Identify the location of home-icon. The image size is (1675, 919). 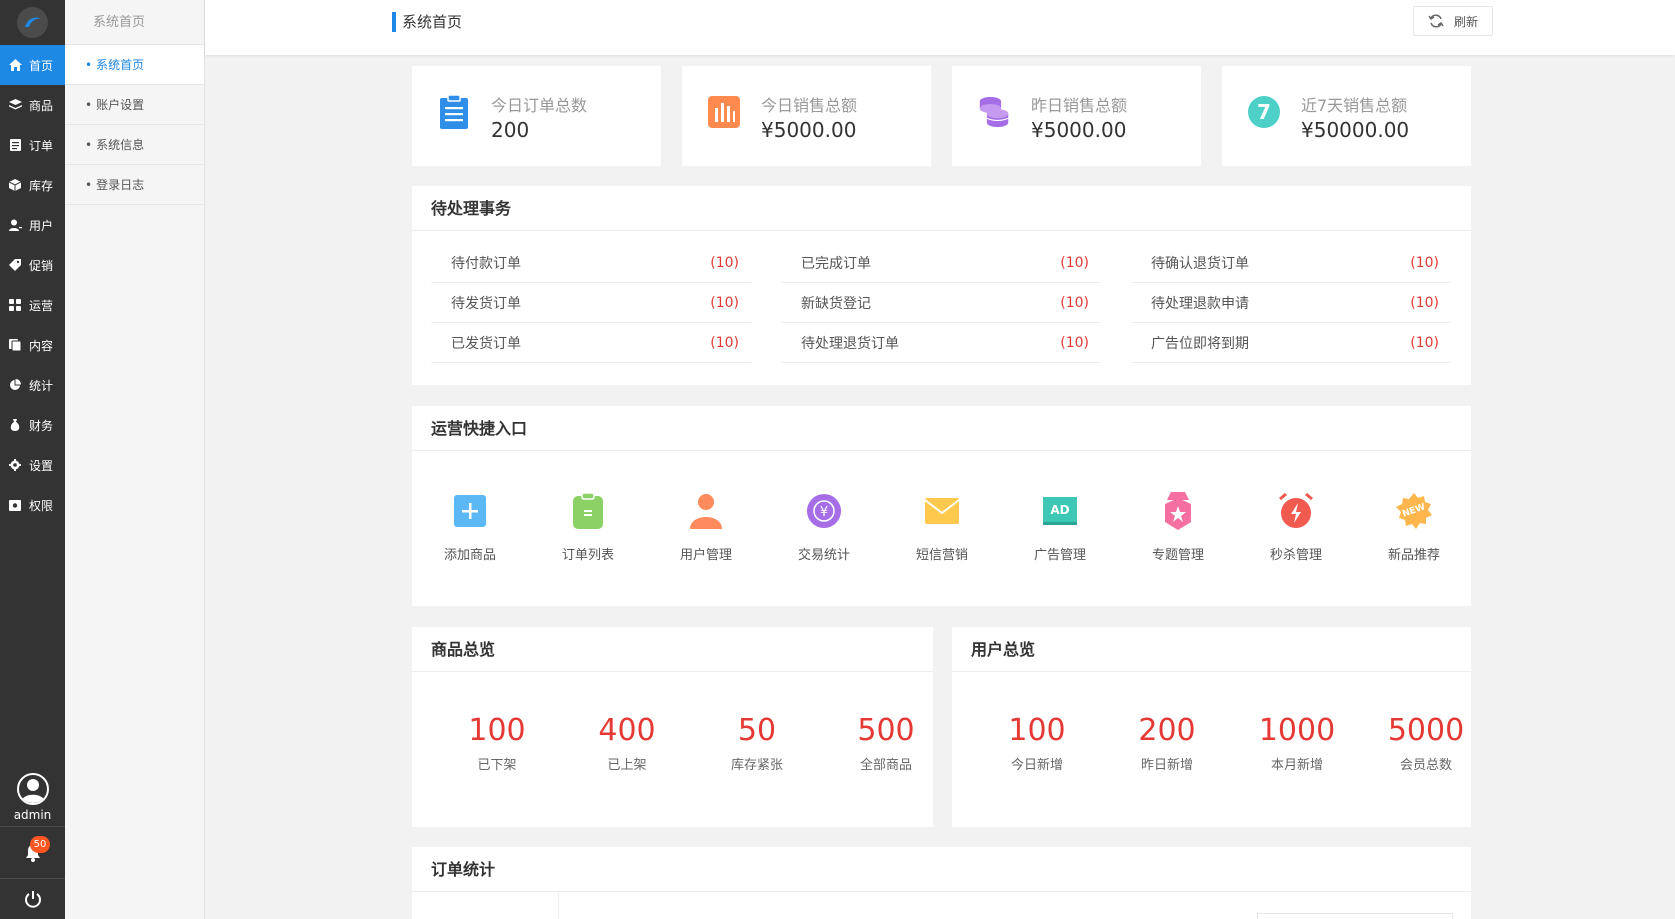
(15, 65).